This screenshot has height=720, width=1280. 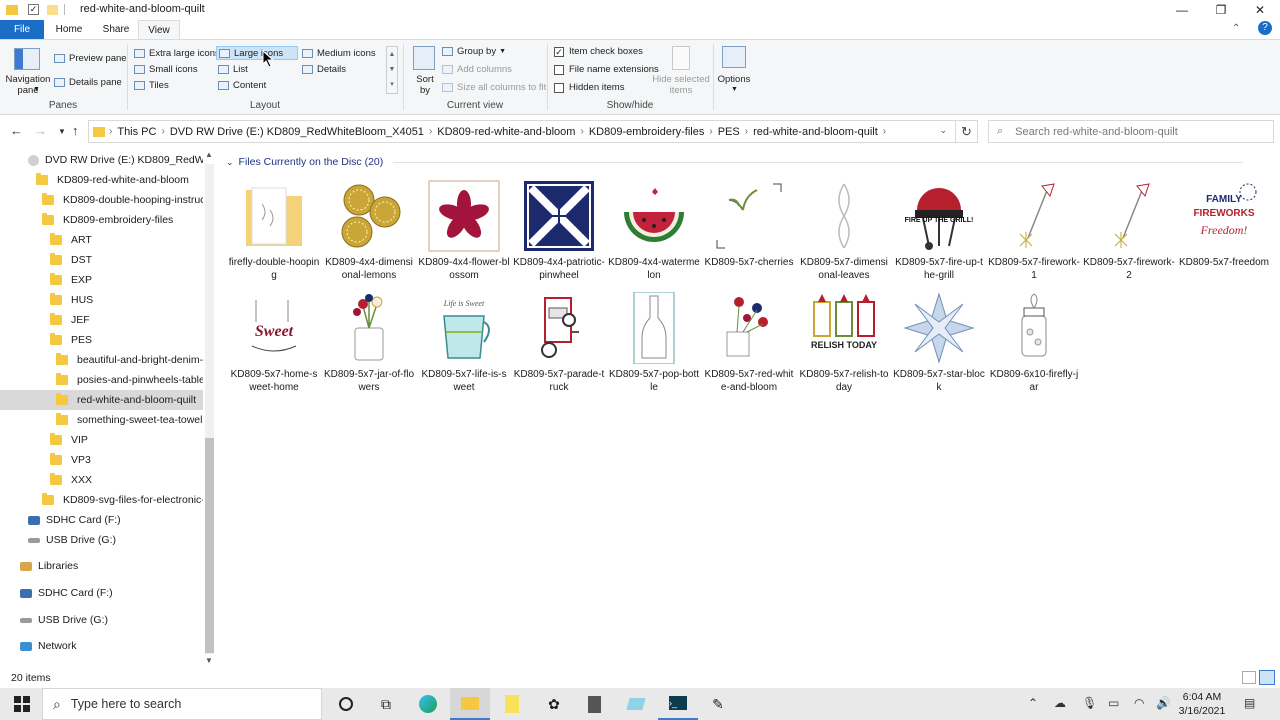 What do you see at coordinates (1236, 28) in the screenshot?
I see `collapse-ribbon-icon: ⌃` at bounding box center [1236, 28].